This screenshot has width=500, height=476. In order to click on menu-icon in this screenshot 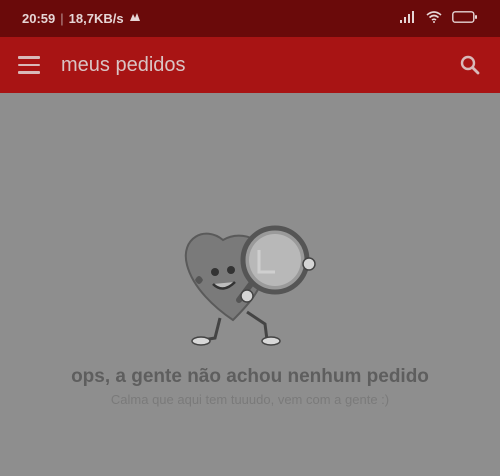, I will do `click(29, 65)`.